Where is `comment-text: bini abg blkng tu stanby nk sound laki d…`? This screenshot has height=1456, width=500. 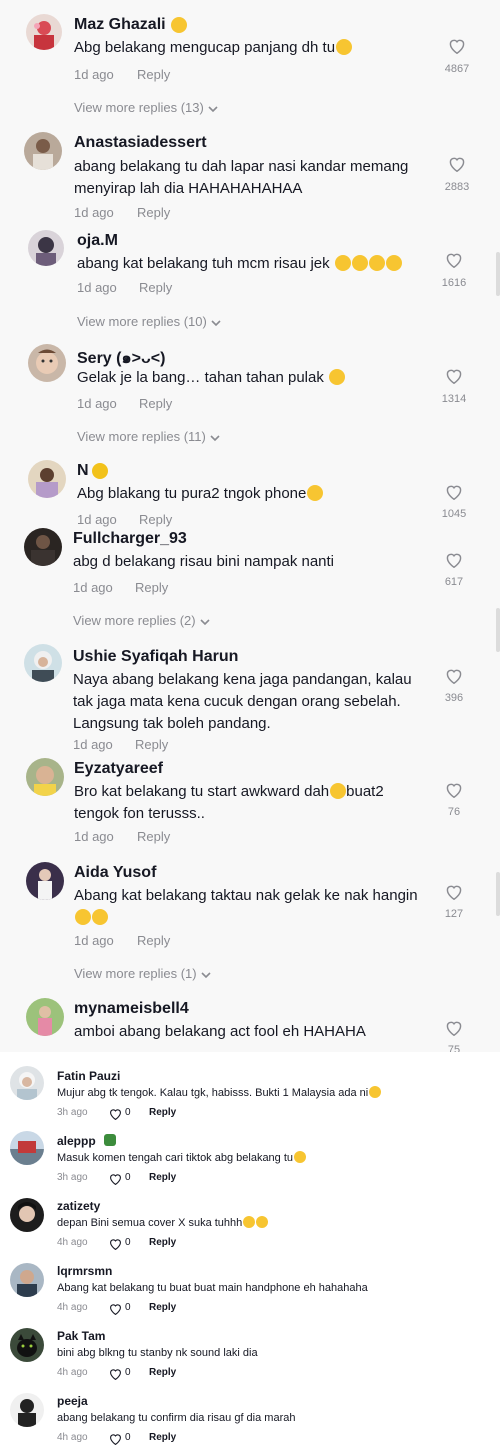
comment-text: bini abg blkng tu stanby nk sound laki d… is located at coordinates (157, 1353).